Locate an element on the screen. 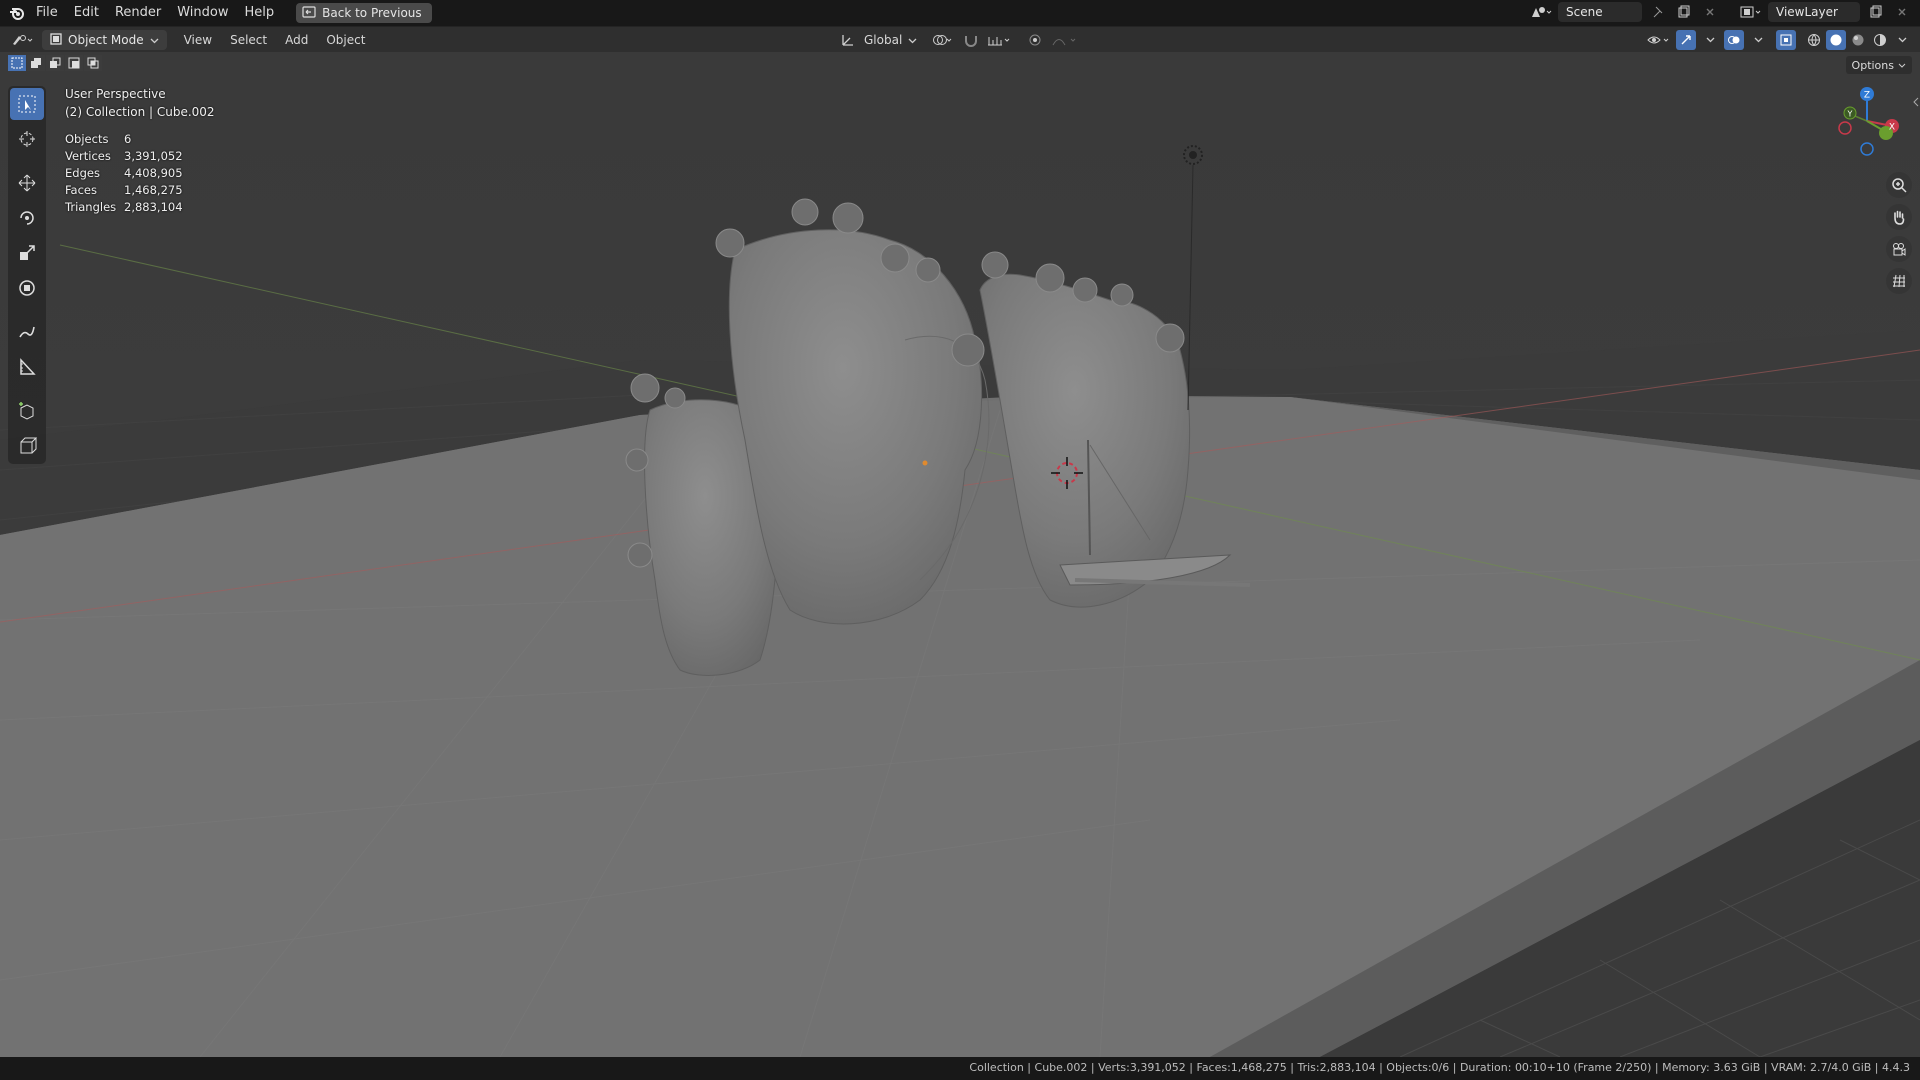 The height and width of the screenshot is (1080, 1920). menu-select: Select is located at coordinates (248, 40).